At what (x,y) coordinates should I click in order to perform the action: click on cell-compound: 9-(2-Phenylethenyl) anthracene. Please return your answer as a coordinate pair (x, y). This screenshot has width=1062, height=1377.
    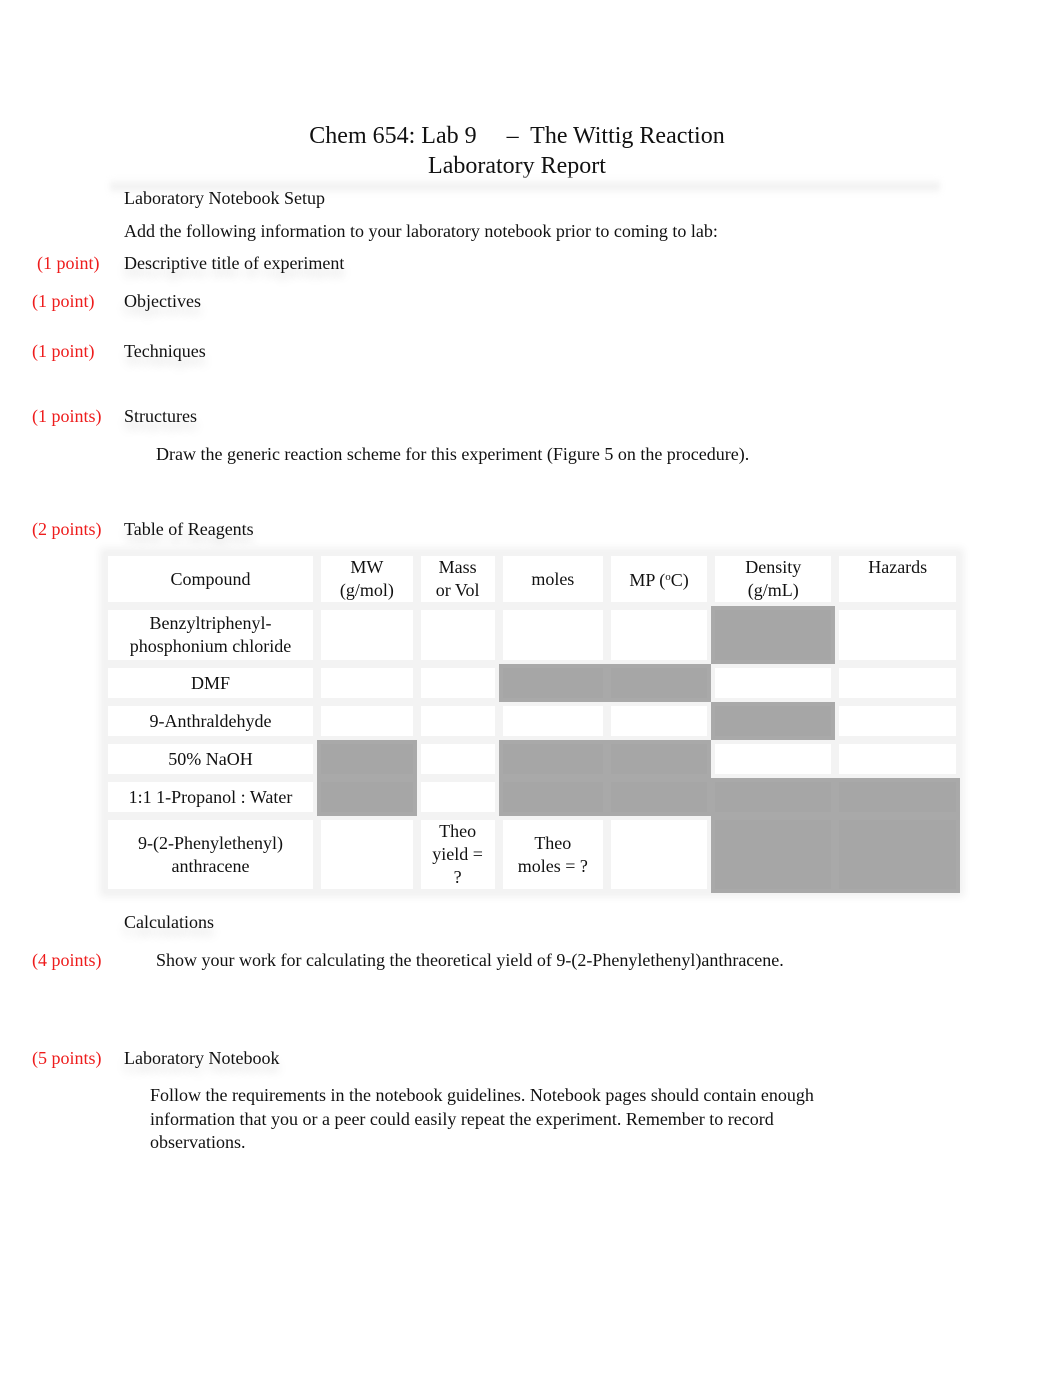
    Looking at the image, I should click on (210, 854).